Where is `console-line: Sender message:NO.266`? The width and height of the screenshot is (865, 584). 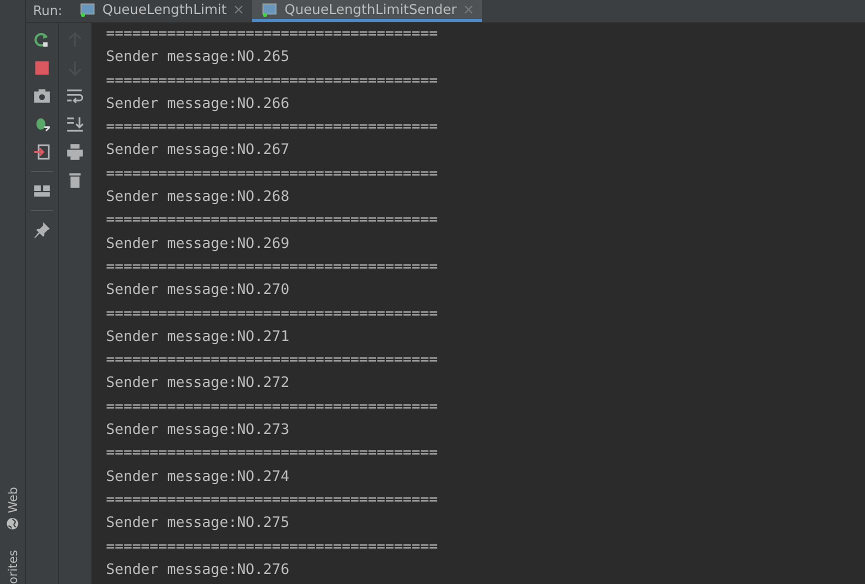 console-line: Sender message:NO.266 is located at coordinates (198, 104).